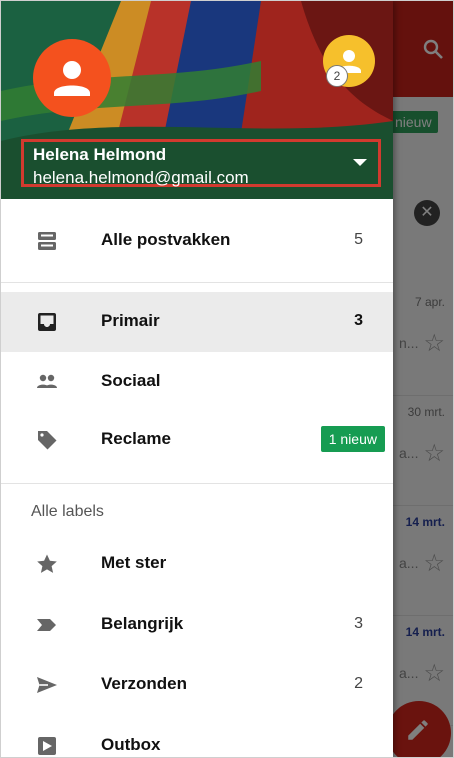  I want to click on drawer-item-sent: Verzonden 2, so click(197, 685).